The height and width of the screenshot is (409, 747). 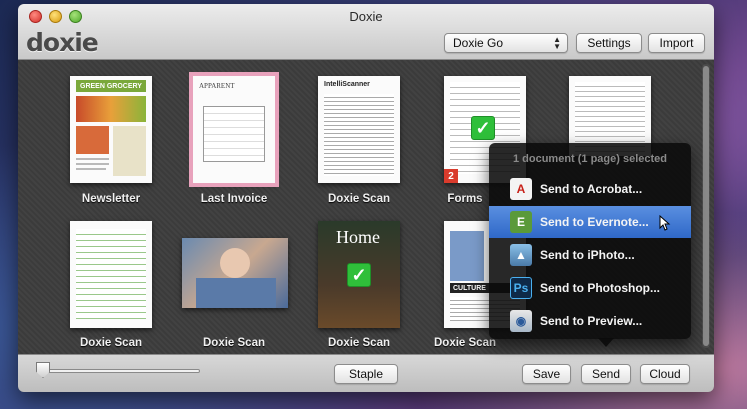 What do you see at coordinates (43, 370) in the screenshot?
I see `zoom-slider-knob` at bounding box center [43, 370].